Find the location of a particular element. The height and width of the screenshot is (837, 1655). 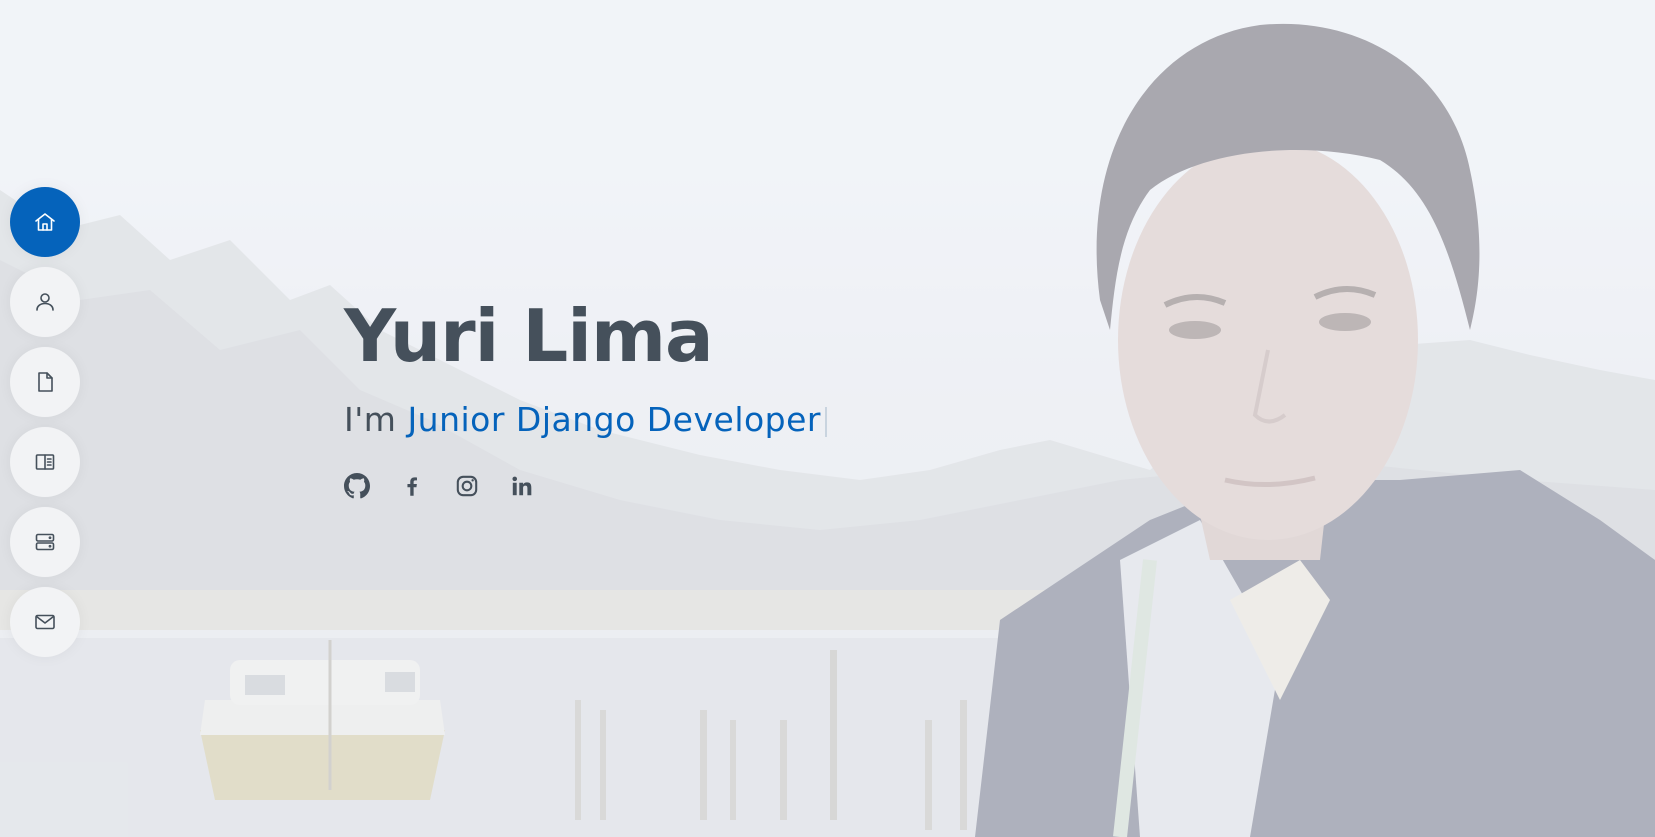

facebook-link is located at coordinates (412, 486).